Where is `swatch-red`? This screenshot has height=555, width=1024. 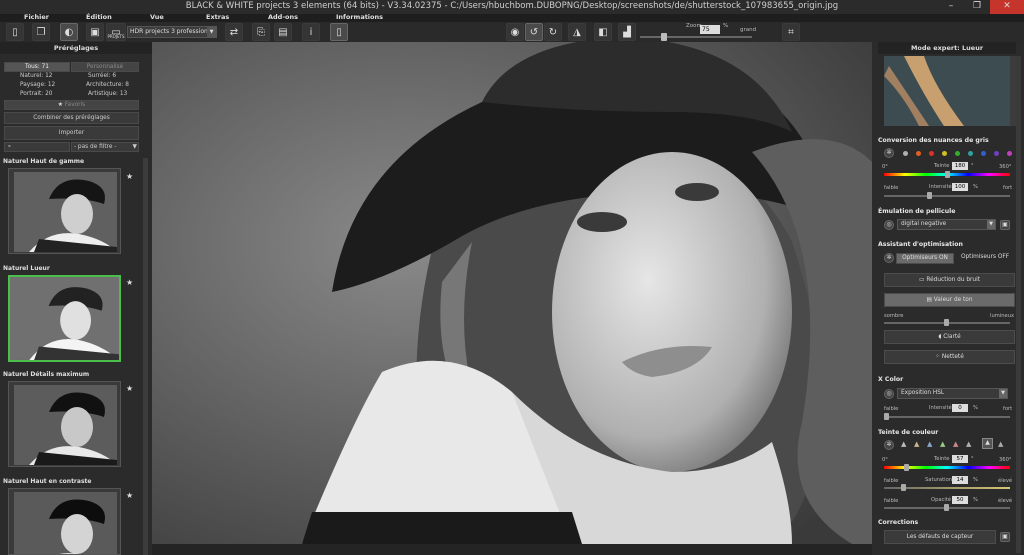
swatch-red is located at coordinates (931, 153).